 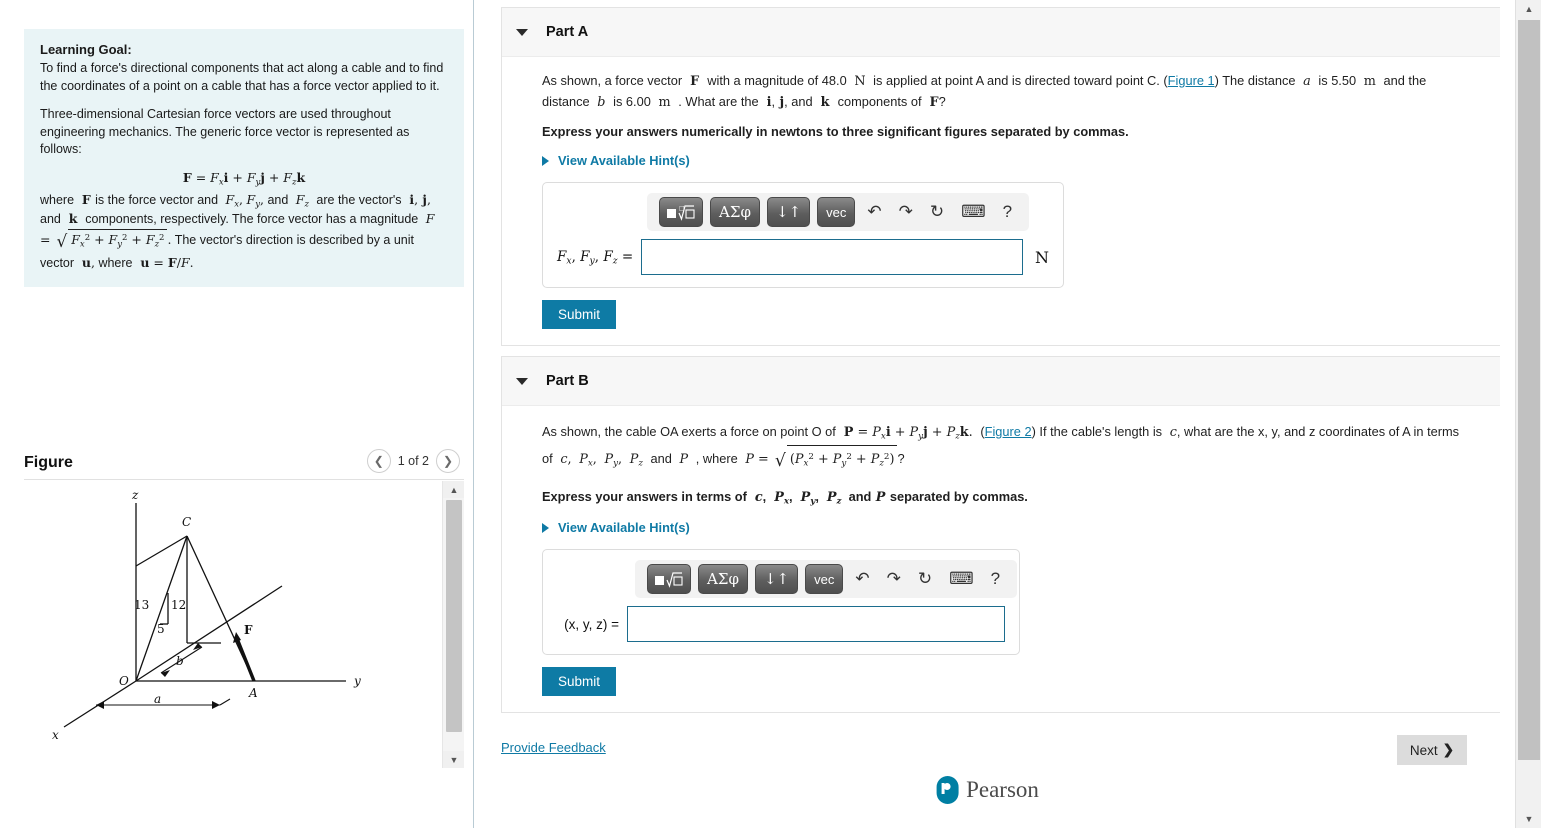 I want to click on axis-label-x: x, so click(x=55, y=735).